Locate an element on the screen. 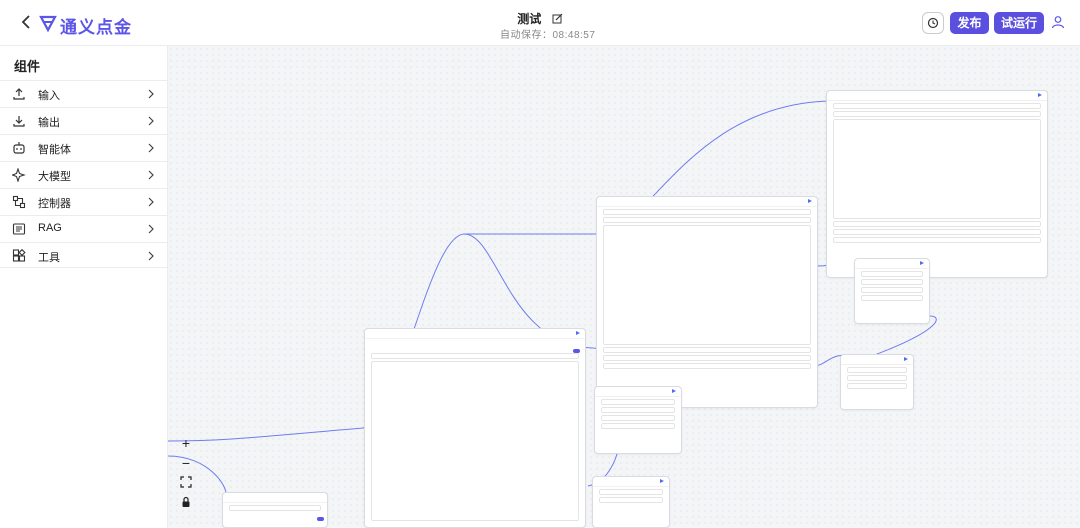 This screenshot has width=1080, height=528. logo-icon is located at coordinates (48, 23).